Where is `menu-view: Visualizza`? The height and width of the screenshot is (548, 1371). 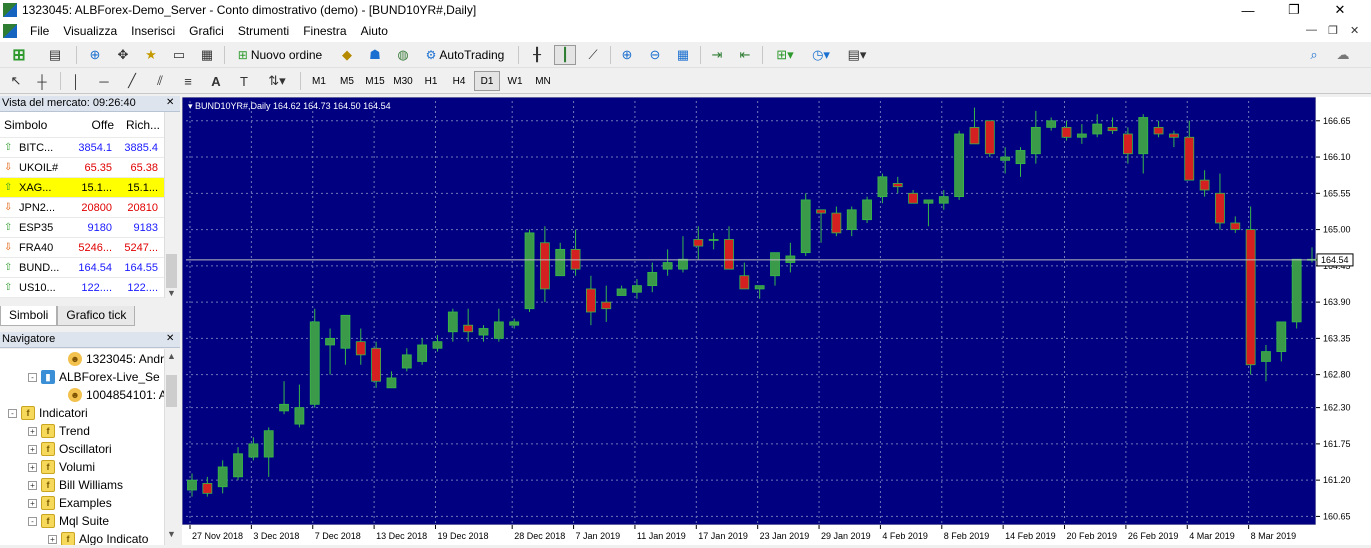
menu-view: Visualizza is located at coordinates (90, 31).